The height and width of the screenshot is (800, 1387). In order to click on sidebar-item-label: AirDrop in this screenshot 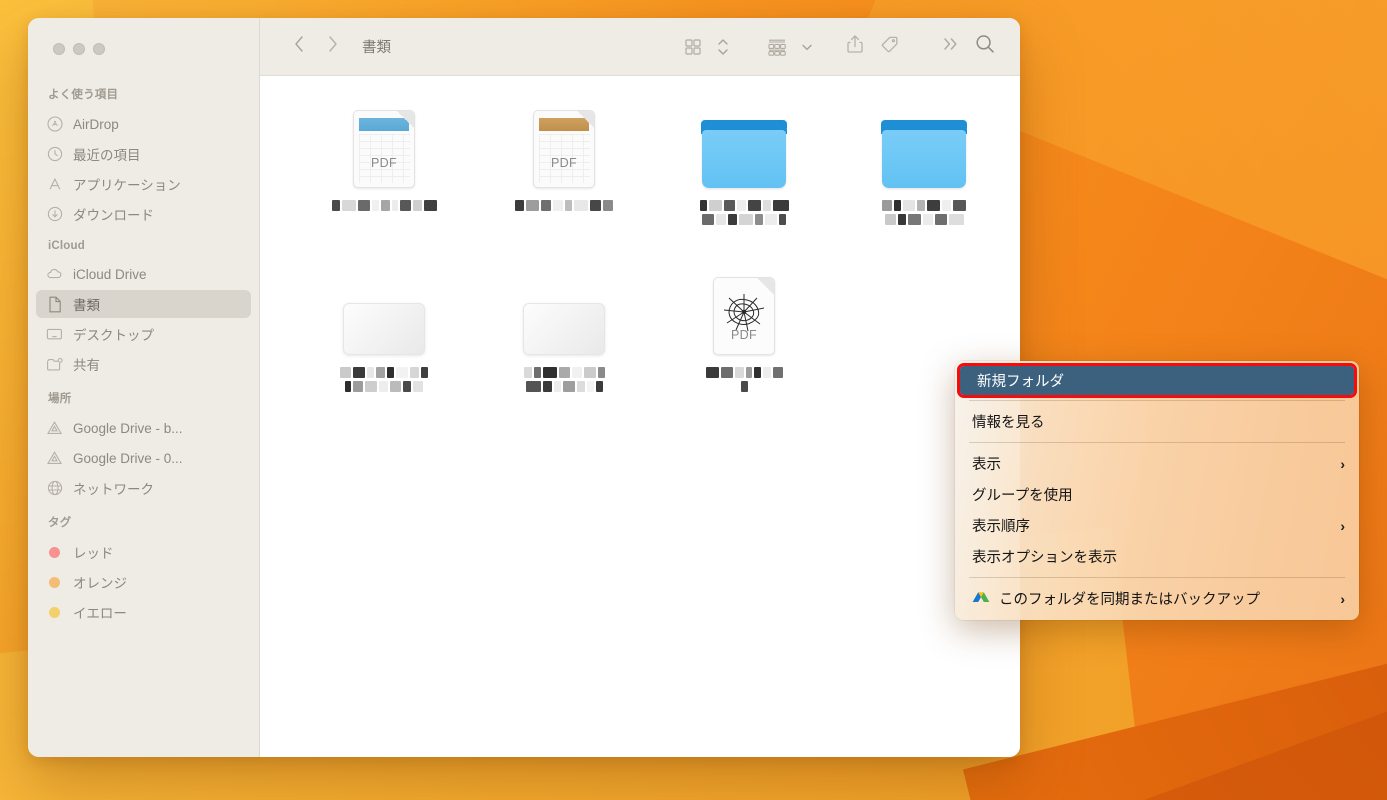, I will do `click(96, 124)`.